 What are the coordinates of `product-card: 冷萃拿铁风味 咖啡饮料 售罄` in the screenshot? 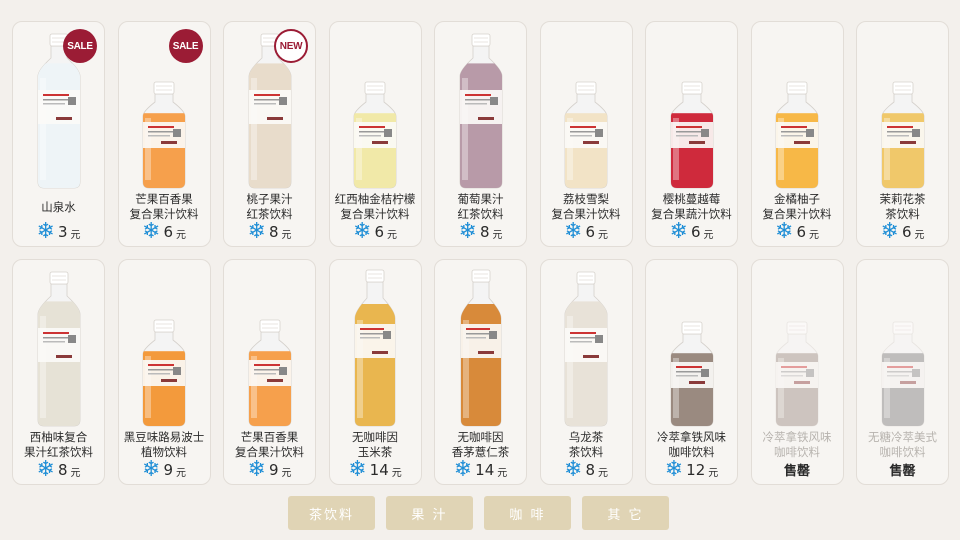 It's located at (797, 372).